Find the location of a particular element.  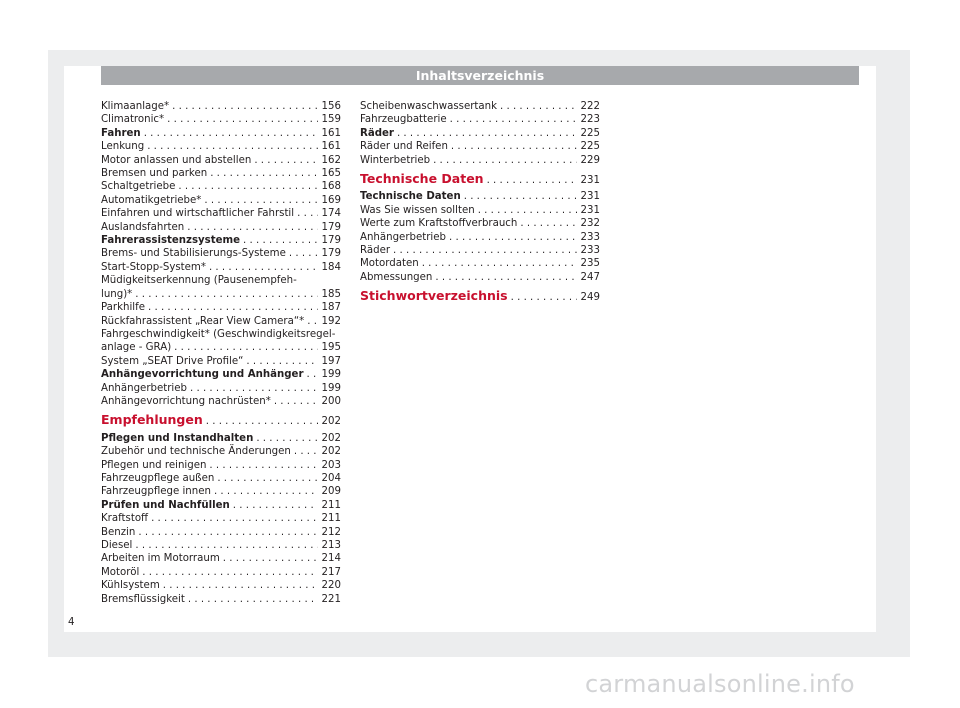

toc-entry: Kraftstoff 211 is located at coordinates (221, 518).